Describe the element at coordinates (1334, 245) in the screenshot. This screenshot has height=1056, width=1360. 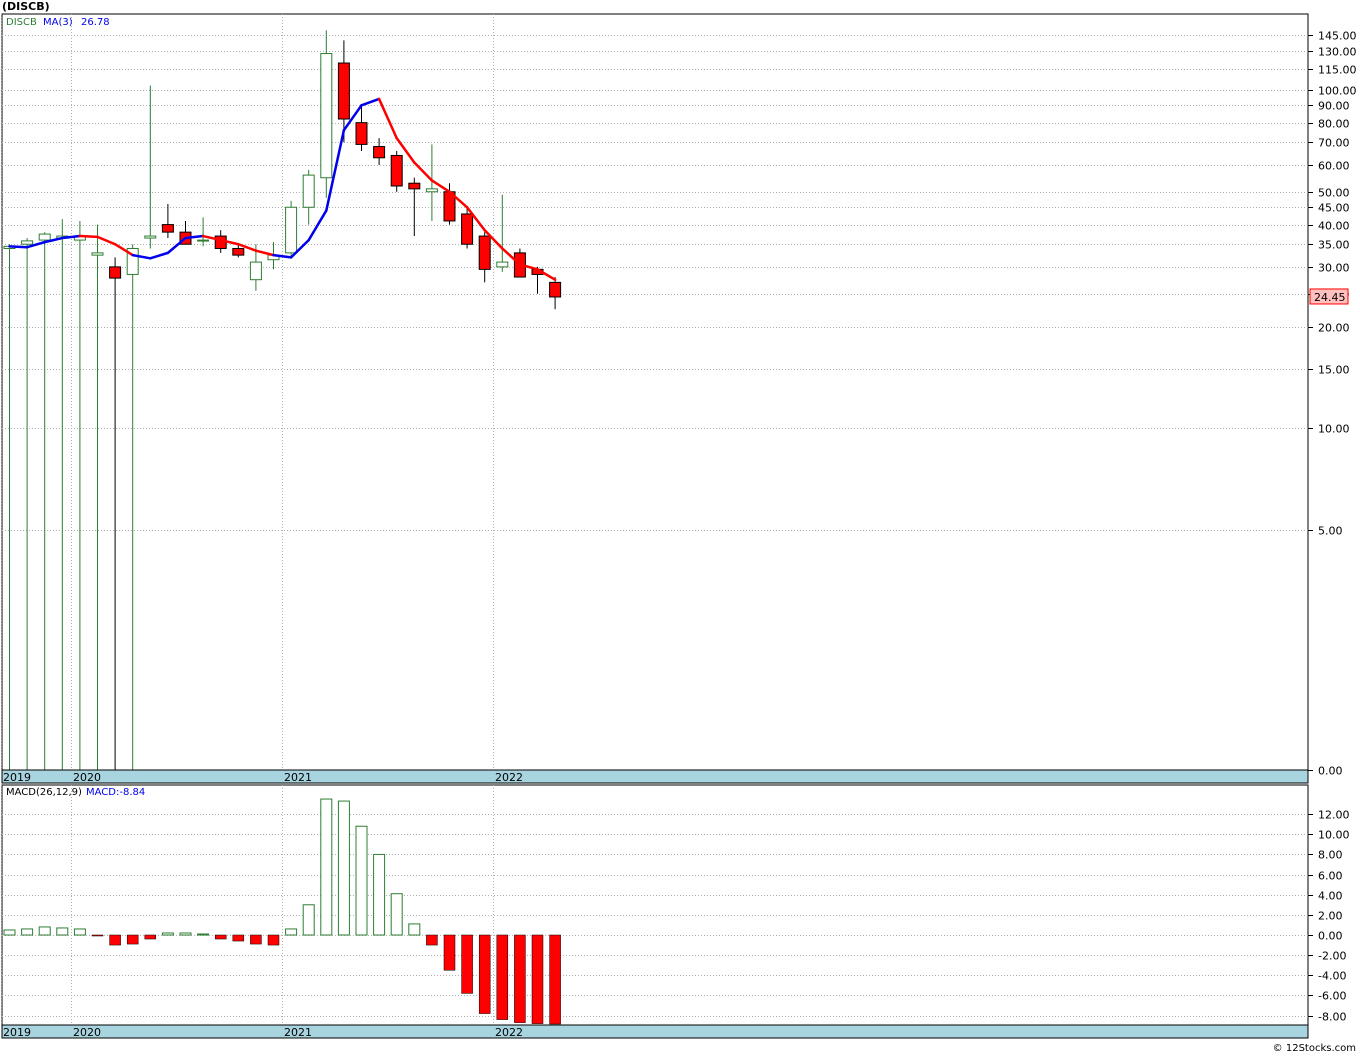
I see `price-y-tick-label: 35.00` at that location.